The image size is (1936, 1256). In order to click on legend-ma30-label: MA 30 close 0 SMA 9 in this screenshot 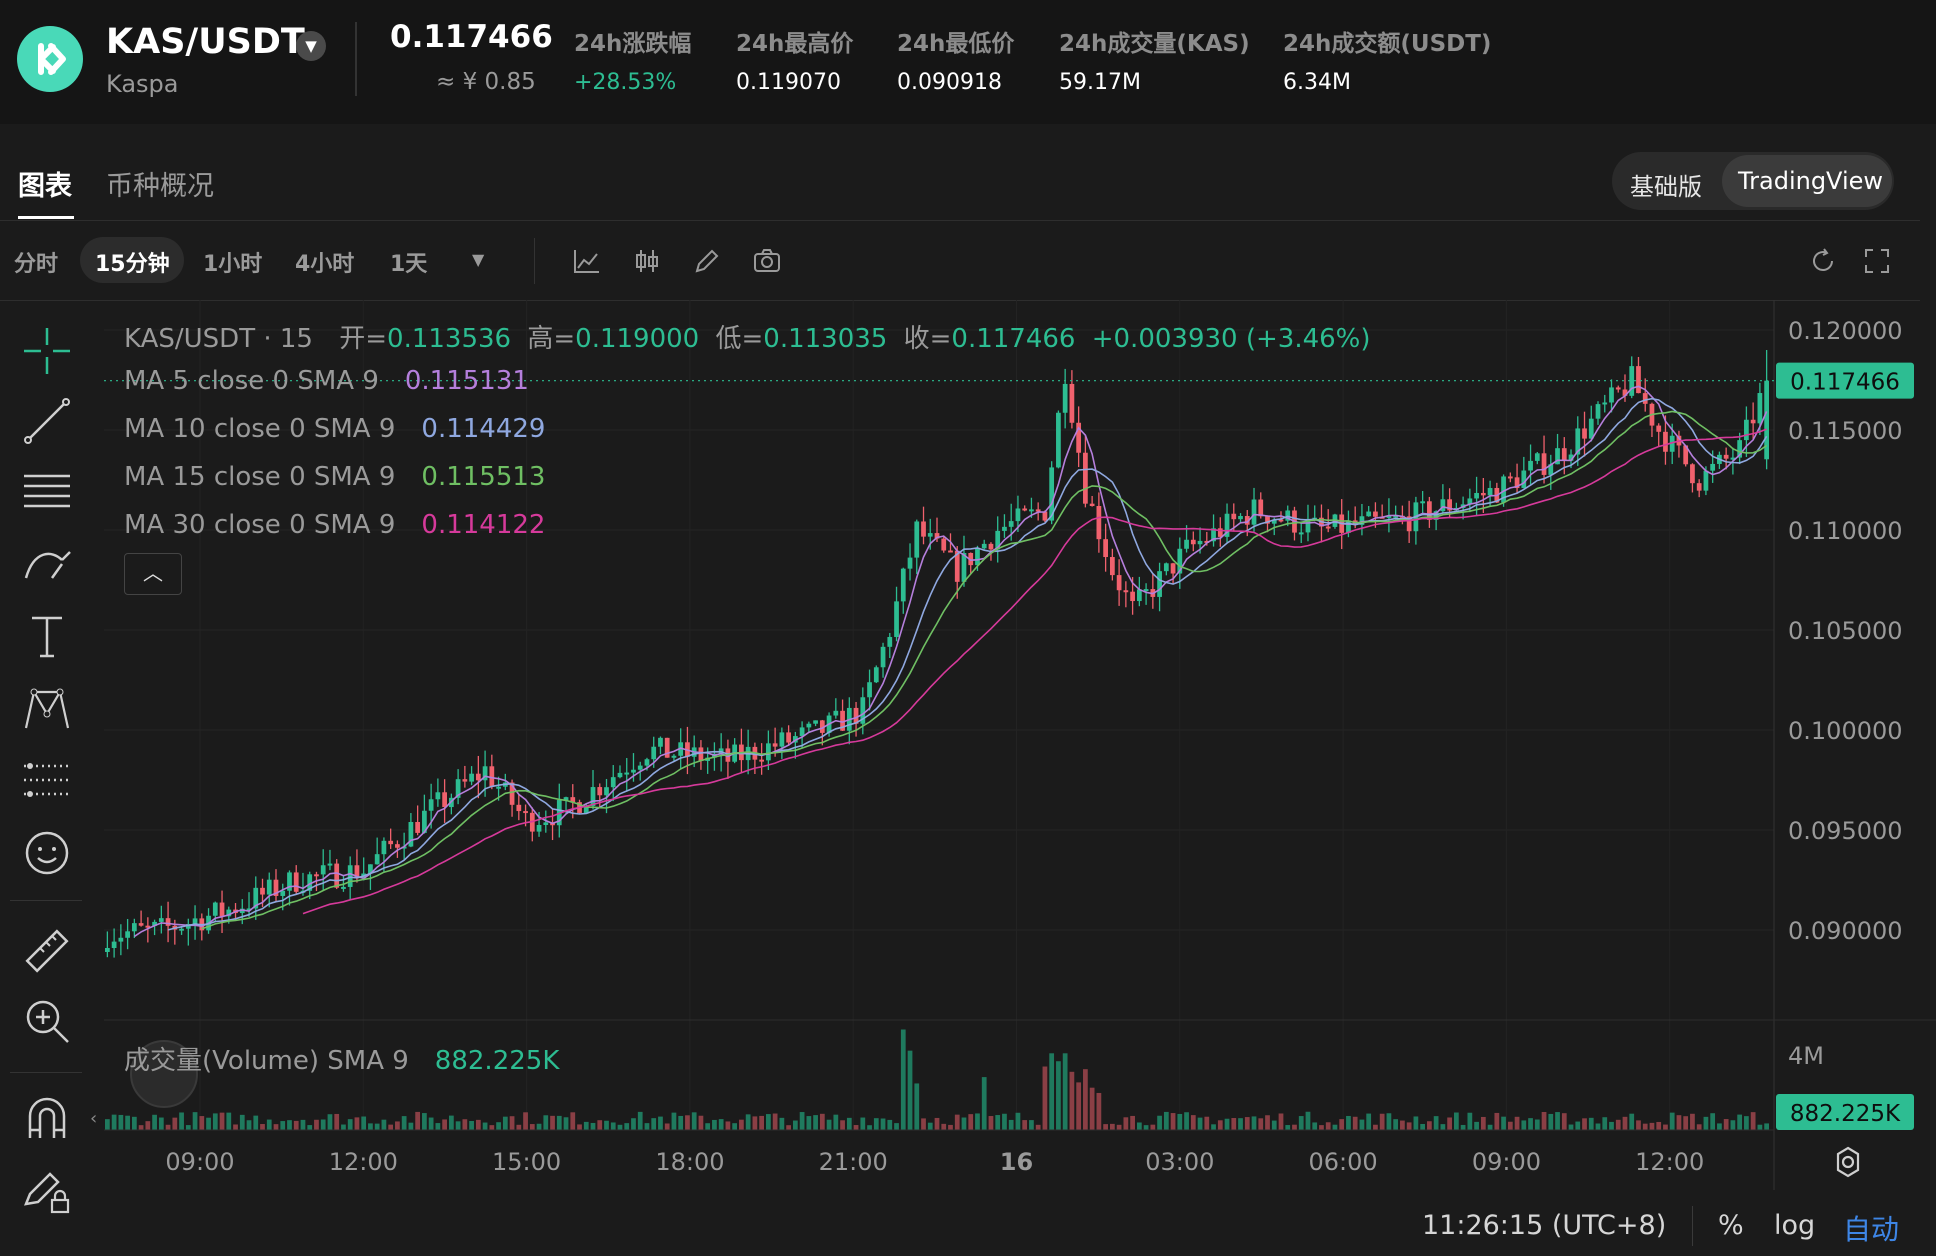, I will do `click(260, 525)`.